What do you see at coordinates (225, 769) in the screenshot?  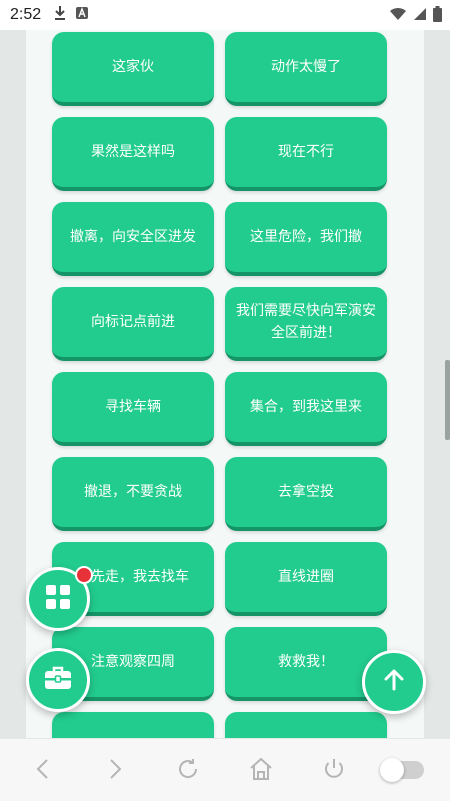 I see `browser-toolbar` at bounding box center [225, 769].